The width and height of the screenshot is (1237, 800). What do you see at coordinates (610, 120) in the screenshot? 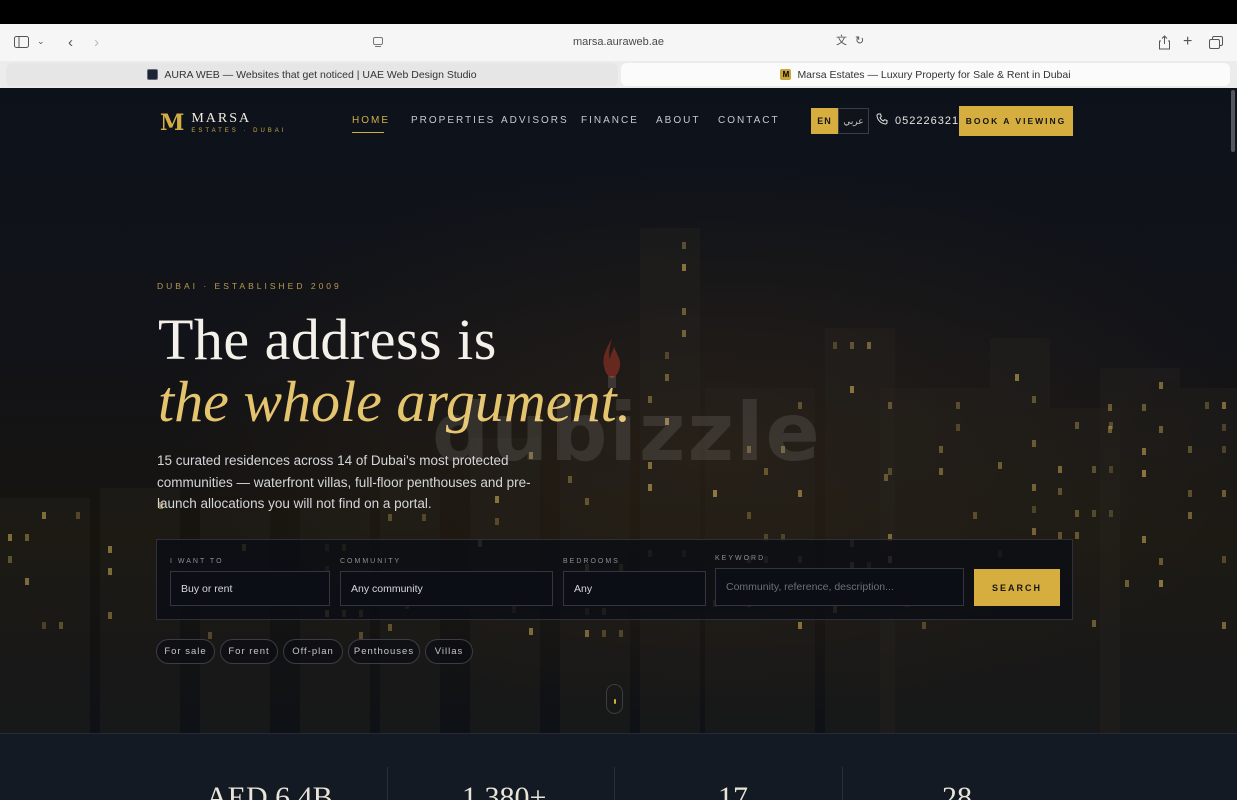
I see `nav-finance: FINANCE` at bounding box center [610, 120].